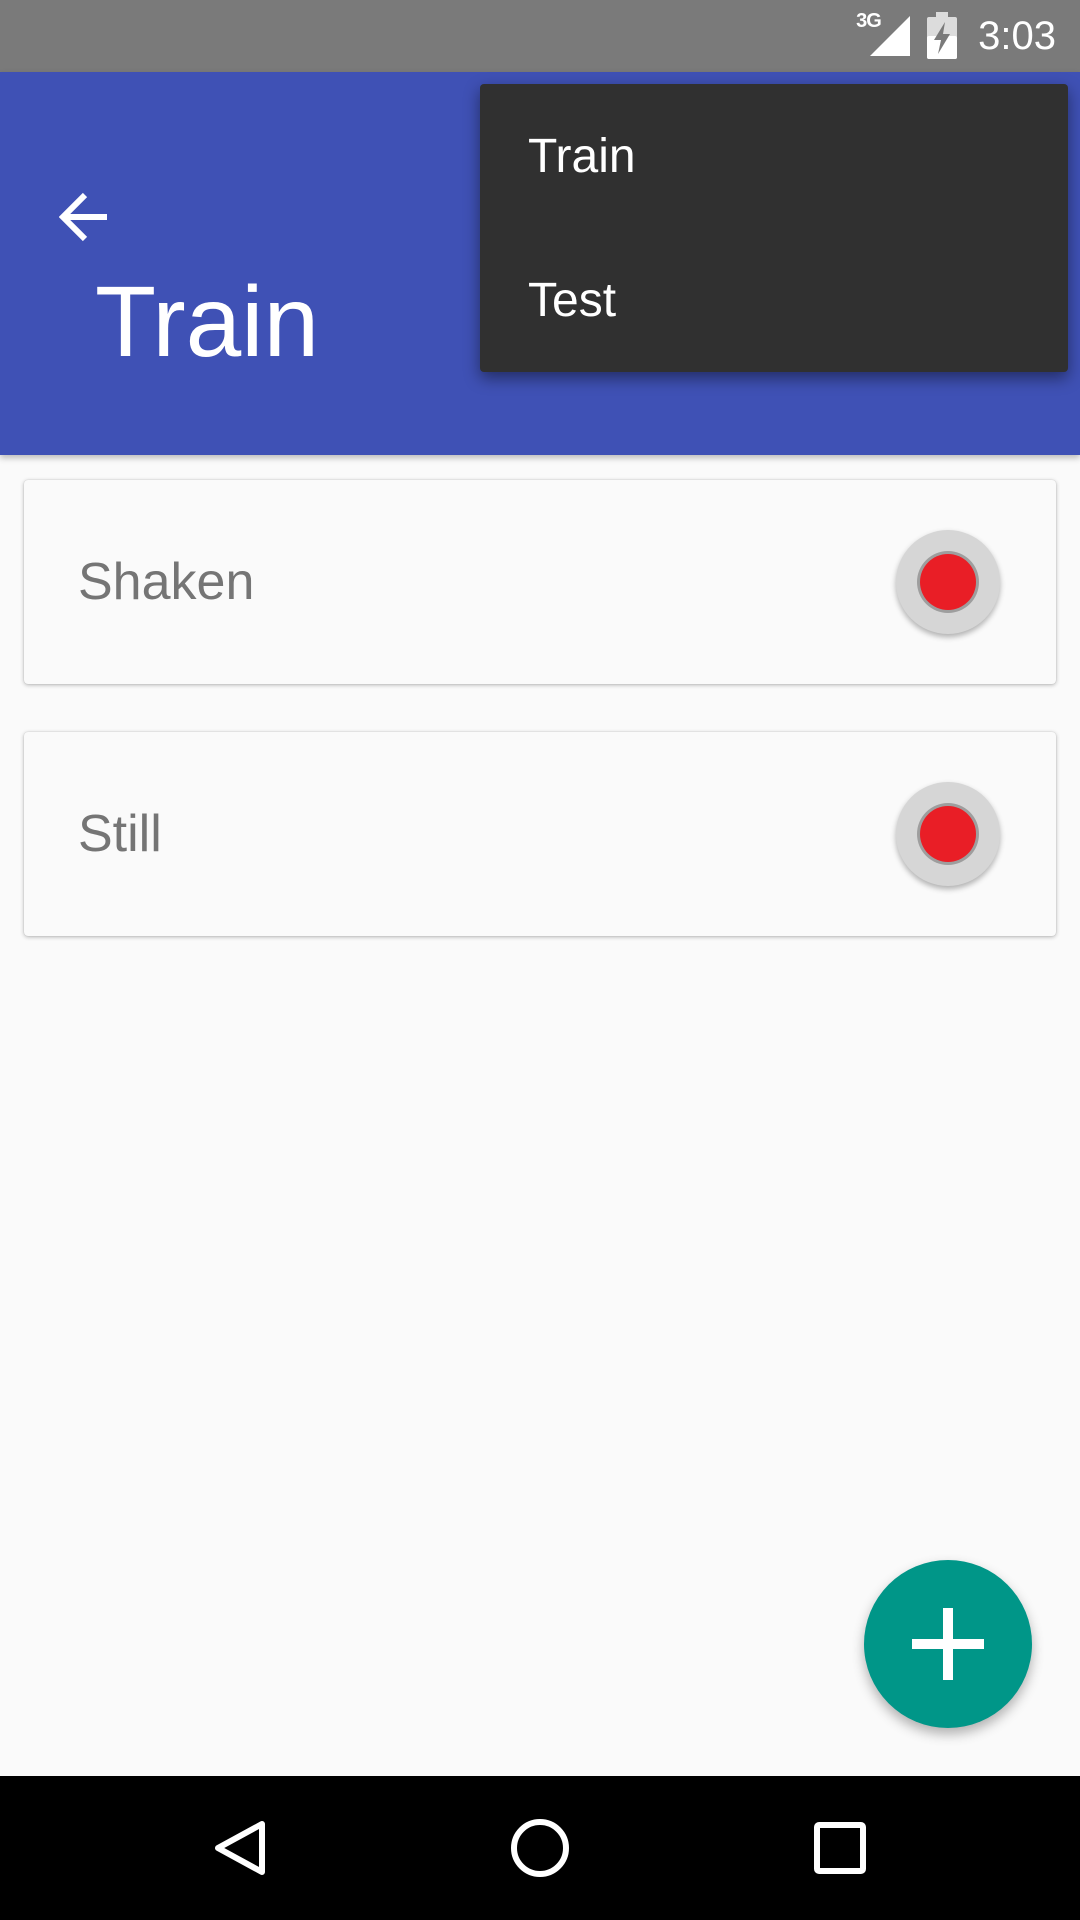 This screenshot has width=1080, height=1920. Describe the element at coordinates (1017, 35) in the screenshot. I see `clock: 3:03` at that location.